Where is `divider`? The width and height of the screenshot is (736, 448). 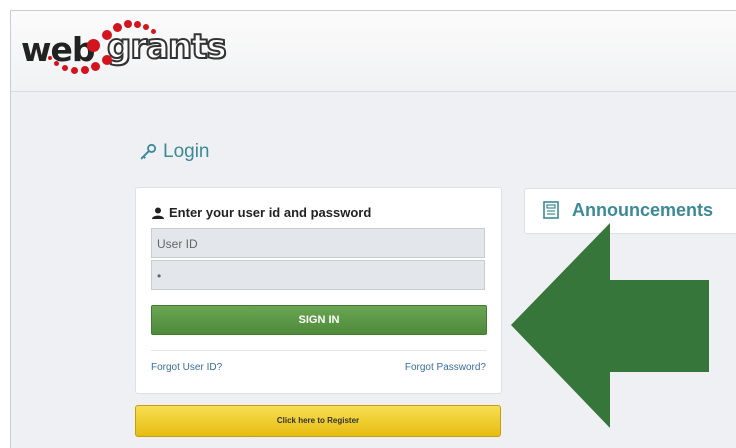 divider is located at coordinates (319, 350).